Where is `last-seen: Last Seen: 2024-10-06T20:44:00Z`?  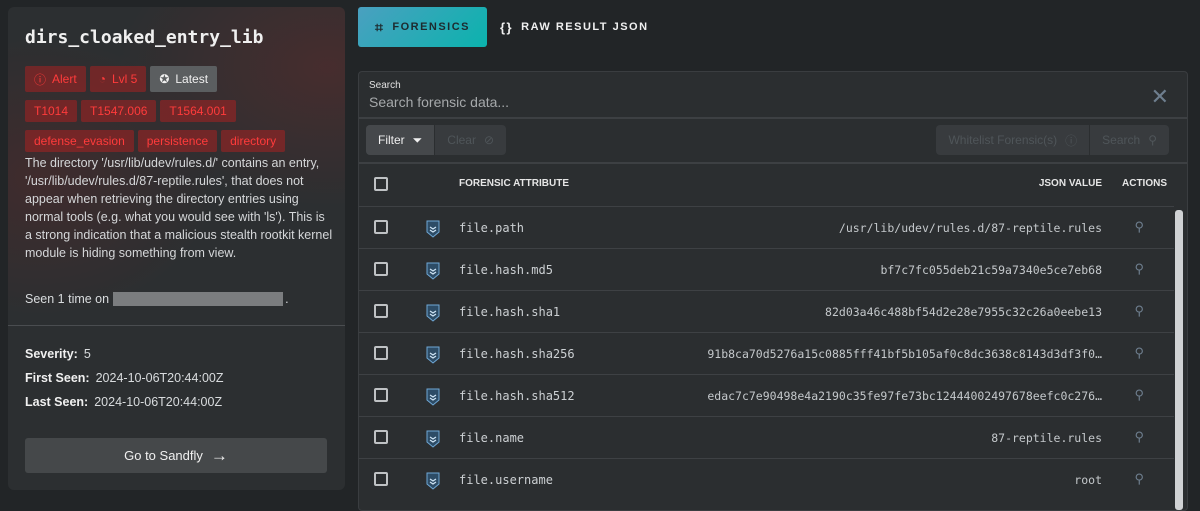 last-seen: Last Seen: 2024-10-06T20:44:00Z is located at coordinates (123, 402).